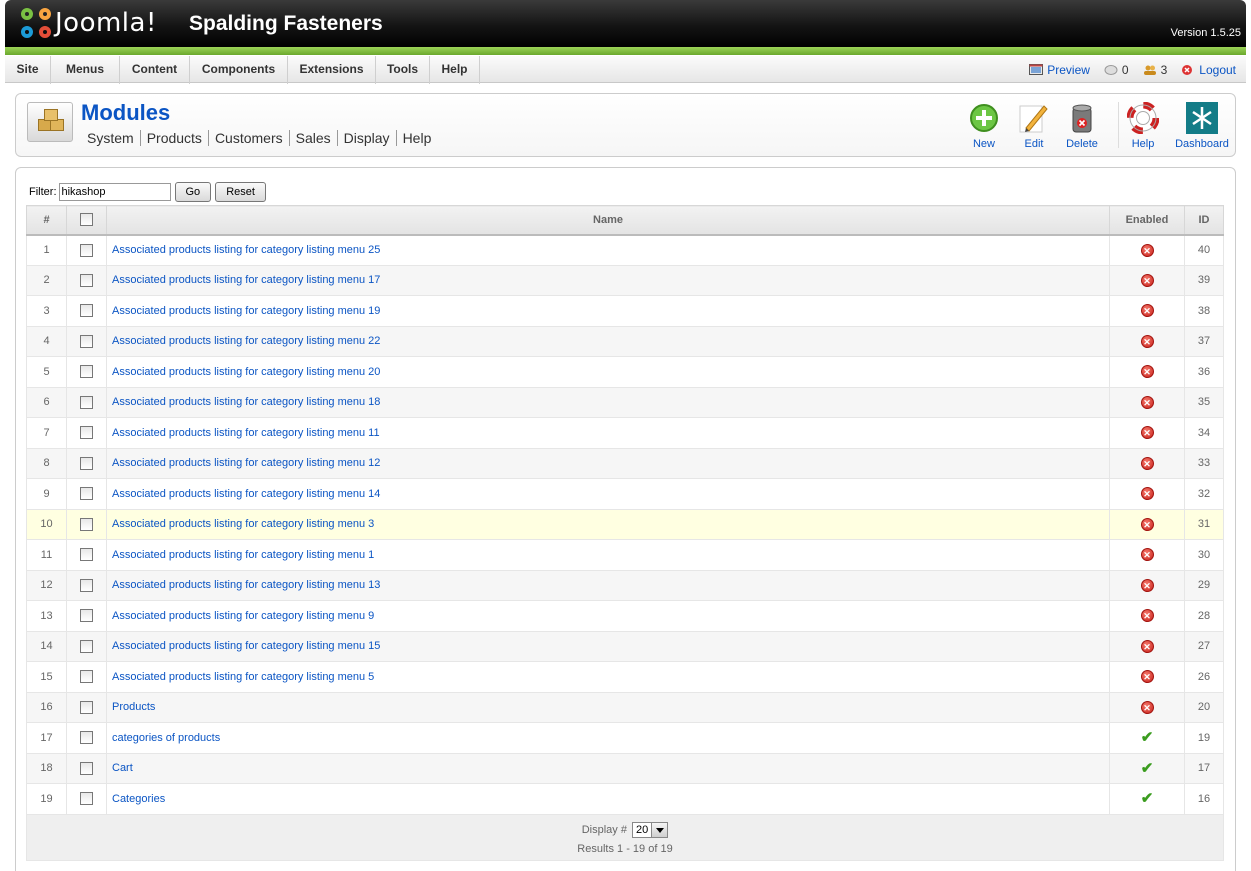  What do you see at coordinates (133, 707) in the screenshot?
I see `module-name-link: Products` at bounding box center [133, 707].